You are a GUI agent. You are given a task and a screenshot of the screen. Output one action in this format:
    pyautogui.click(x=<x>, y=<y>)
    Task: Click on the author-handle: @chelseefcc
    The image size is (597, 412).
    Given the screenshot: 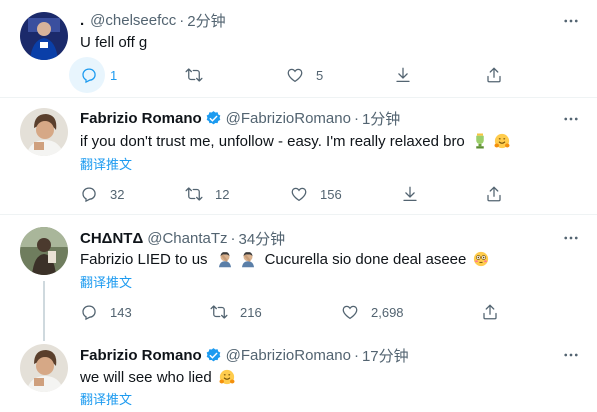 What is the action you would take?
    pyautogui.click(x=133, y=20)
    